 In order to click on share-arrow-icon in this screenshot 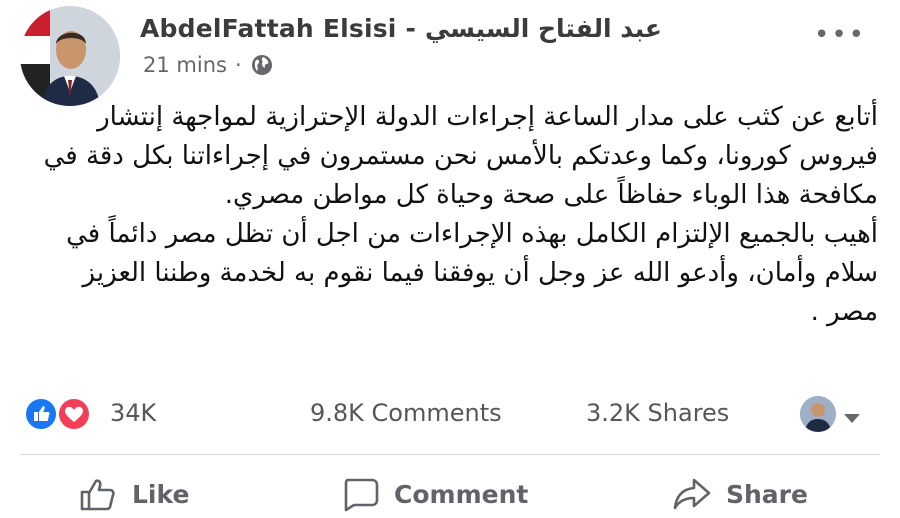, I will do `click(692, 494)`.